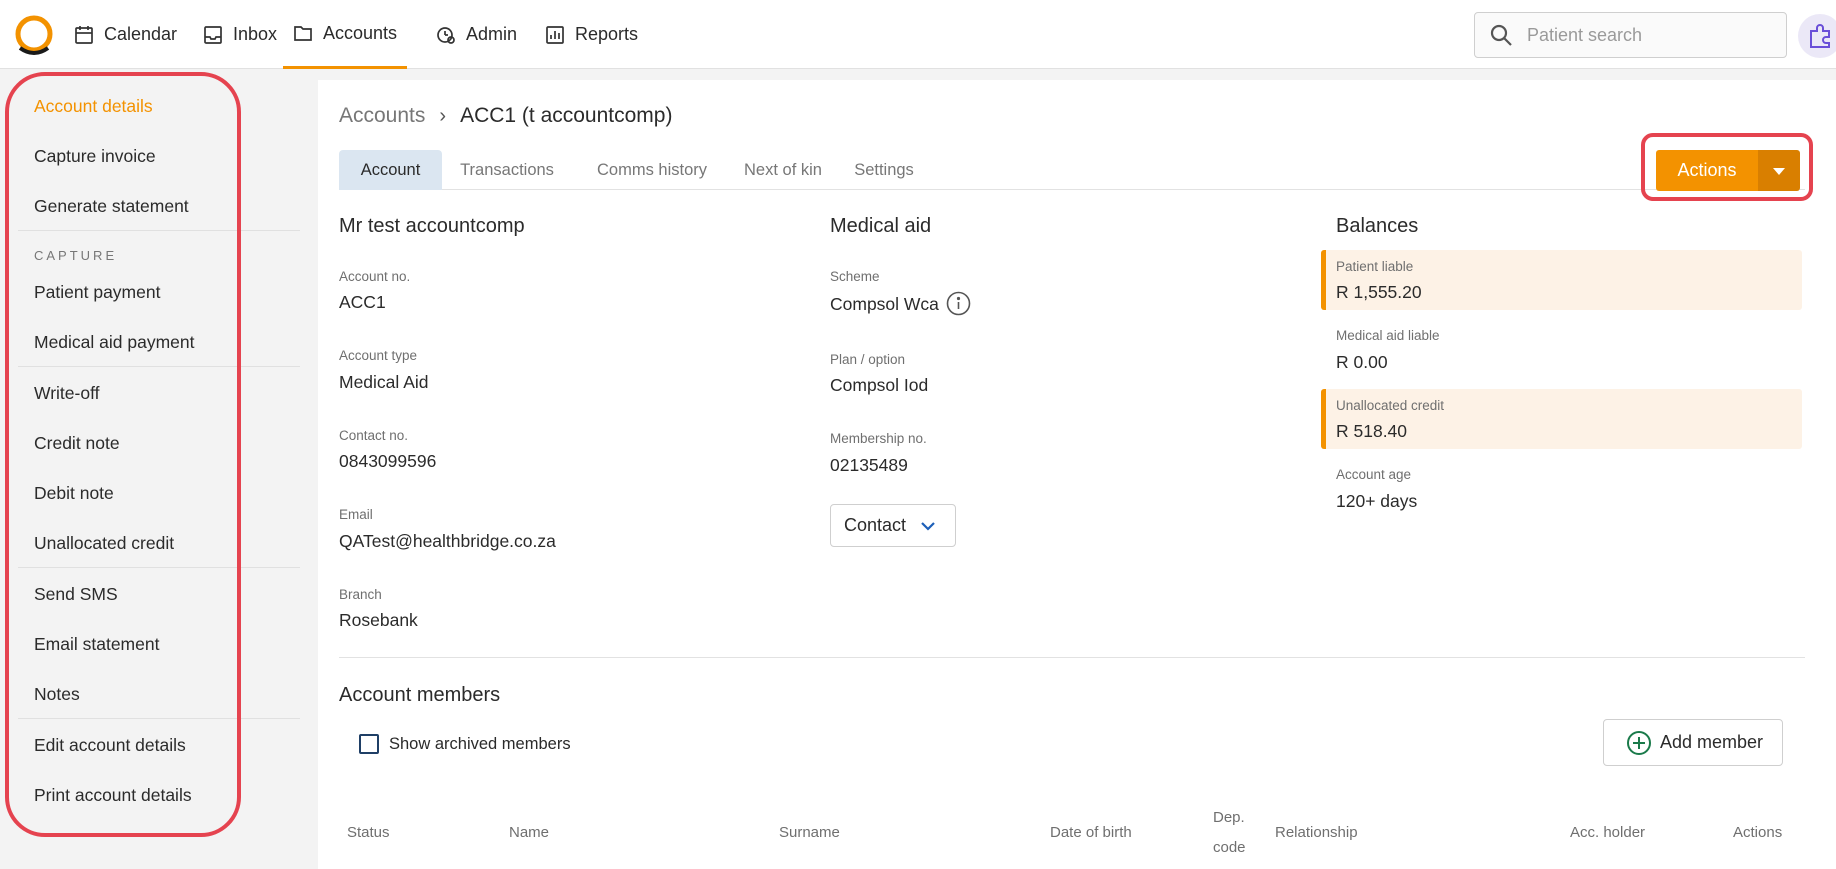 This screenshot has width=1836, height=869. Describe the element at coordinates (607, 34) in the screenshot. I see `nav-reports-label: Reports` at that location.